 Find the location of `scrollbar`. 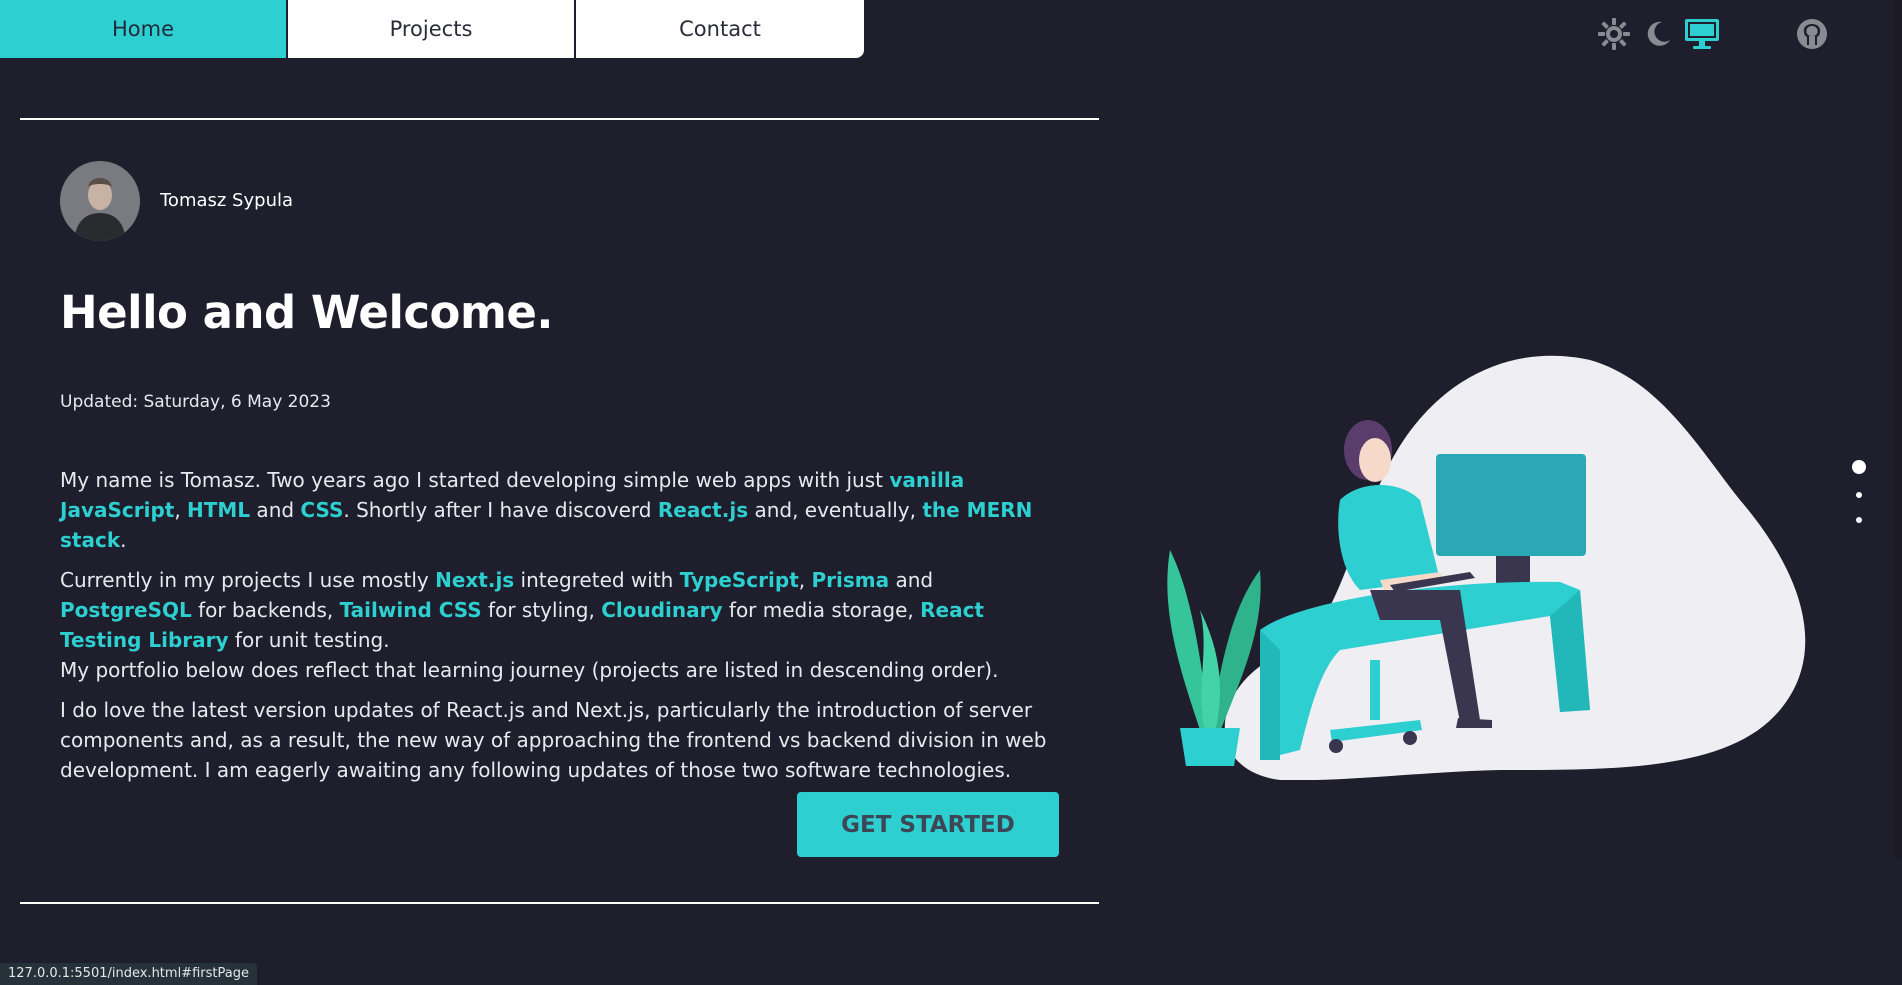

scrollbar is located at coordinates (1898, 430).